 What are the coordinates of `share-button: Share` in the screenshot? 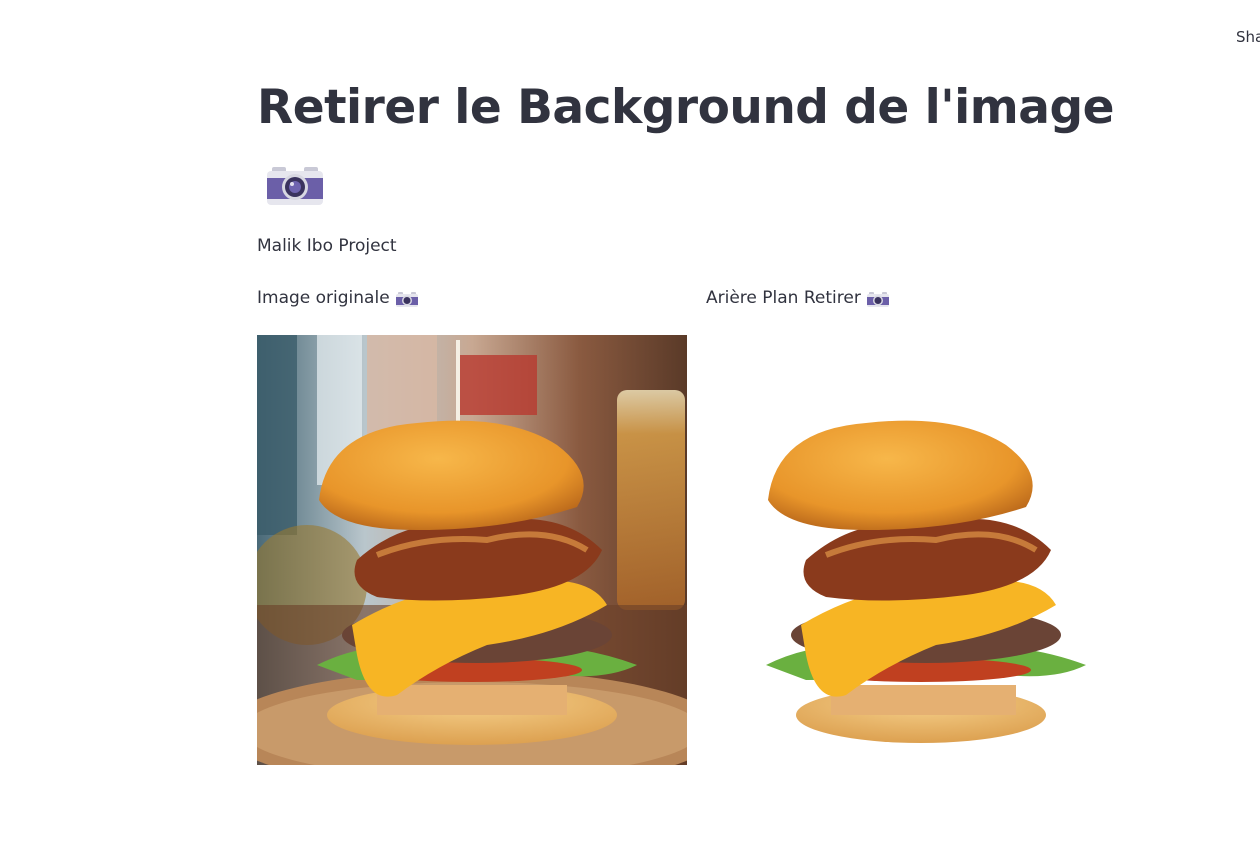 It's located at (1248, 37).